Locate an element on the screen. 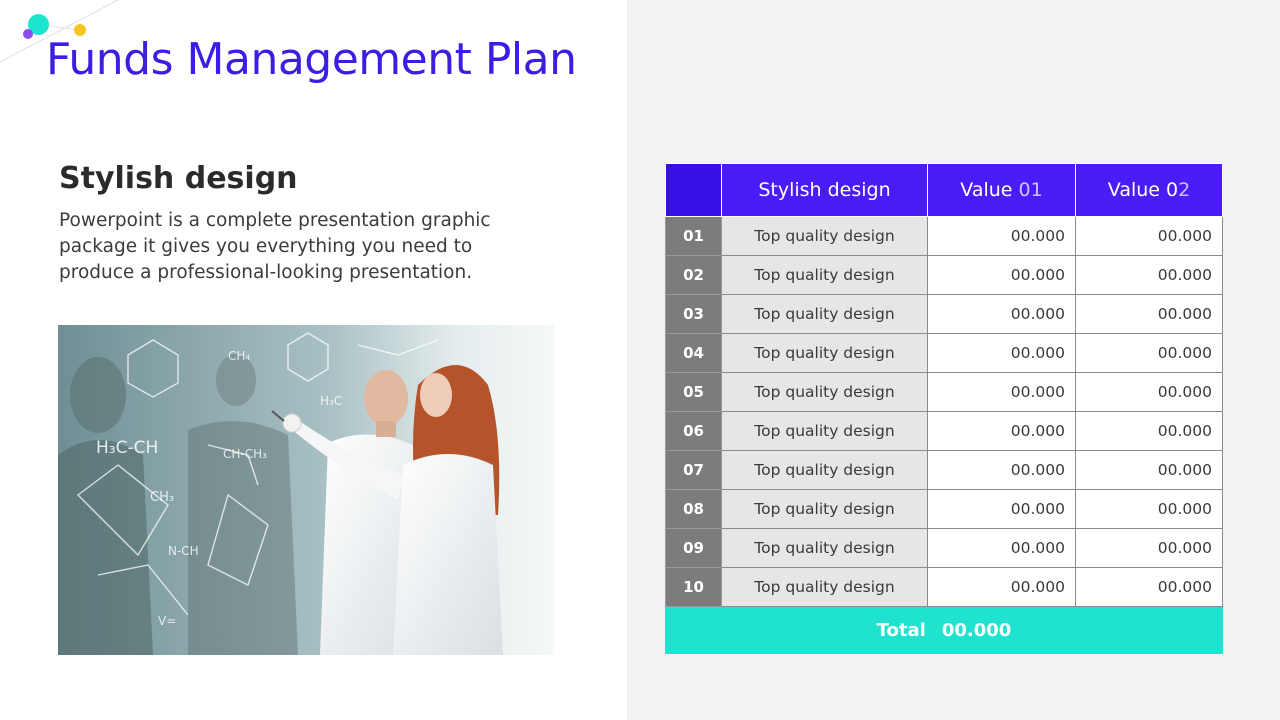  row-index: 04 is located at coordinates (693, 353).